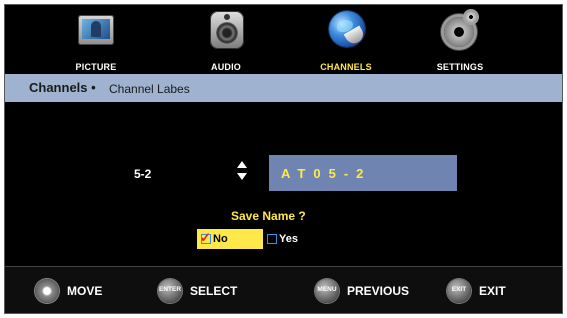  What do you see at coordinates (170, 291) in the screenshot?
I see `enter-button-icon: ENTER` at bounding box center [170, 291].